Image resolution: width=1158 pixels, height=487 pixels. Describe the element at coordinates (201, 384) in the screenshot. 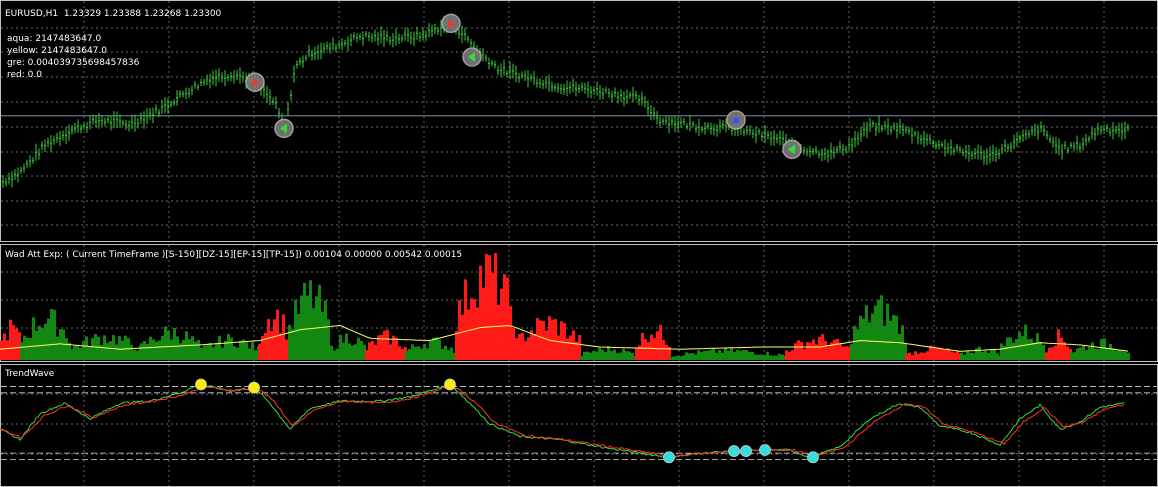

I see `trendwave-dot-yellow` at that location.